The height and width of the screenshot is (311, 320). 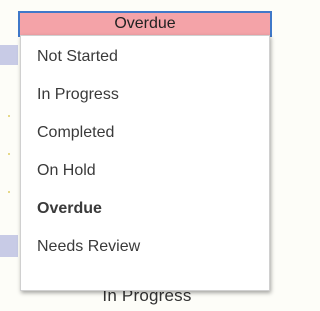 I want to click on option-needs-review: Needs Review, so click(x=145, y=247).